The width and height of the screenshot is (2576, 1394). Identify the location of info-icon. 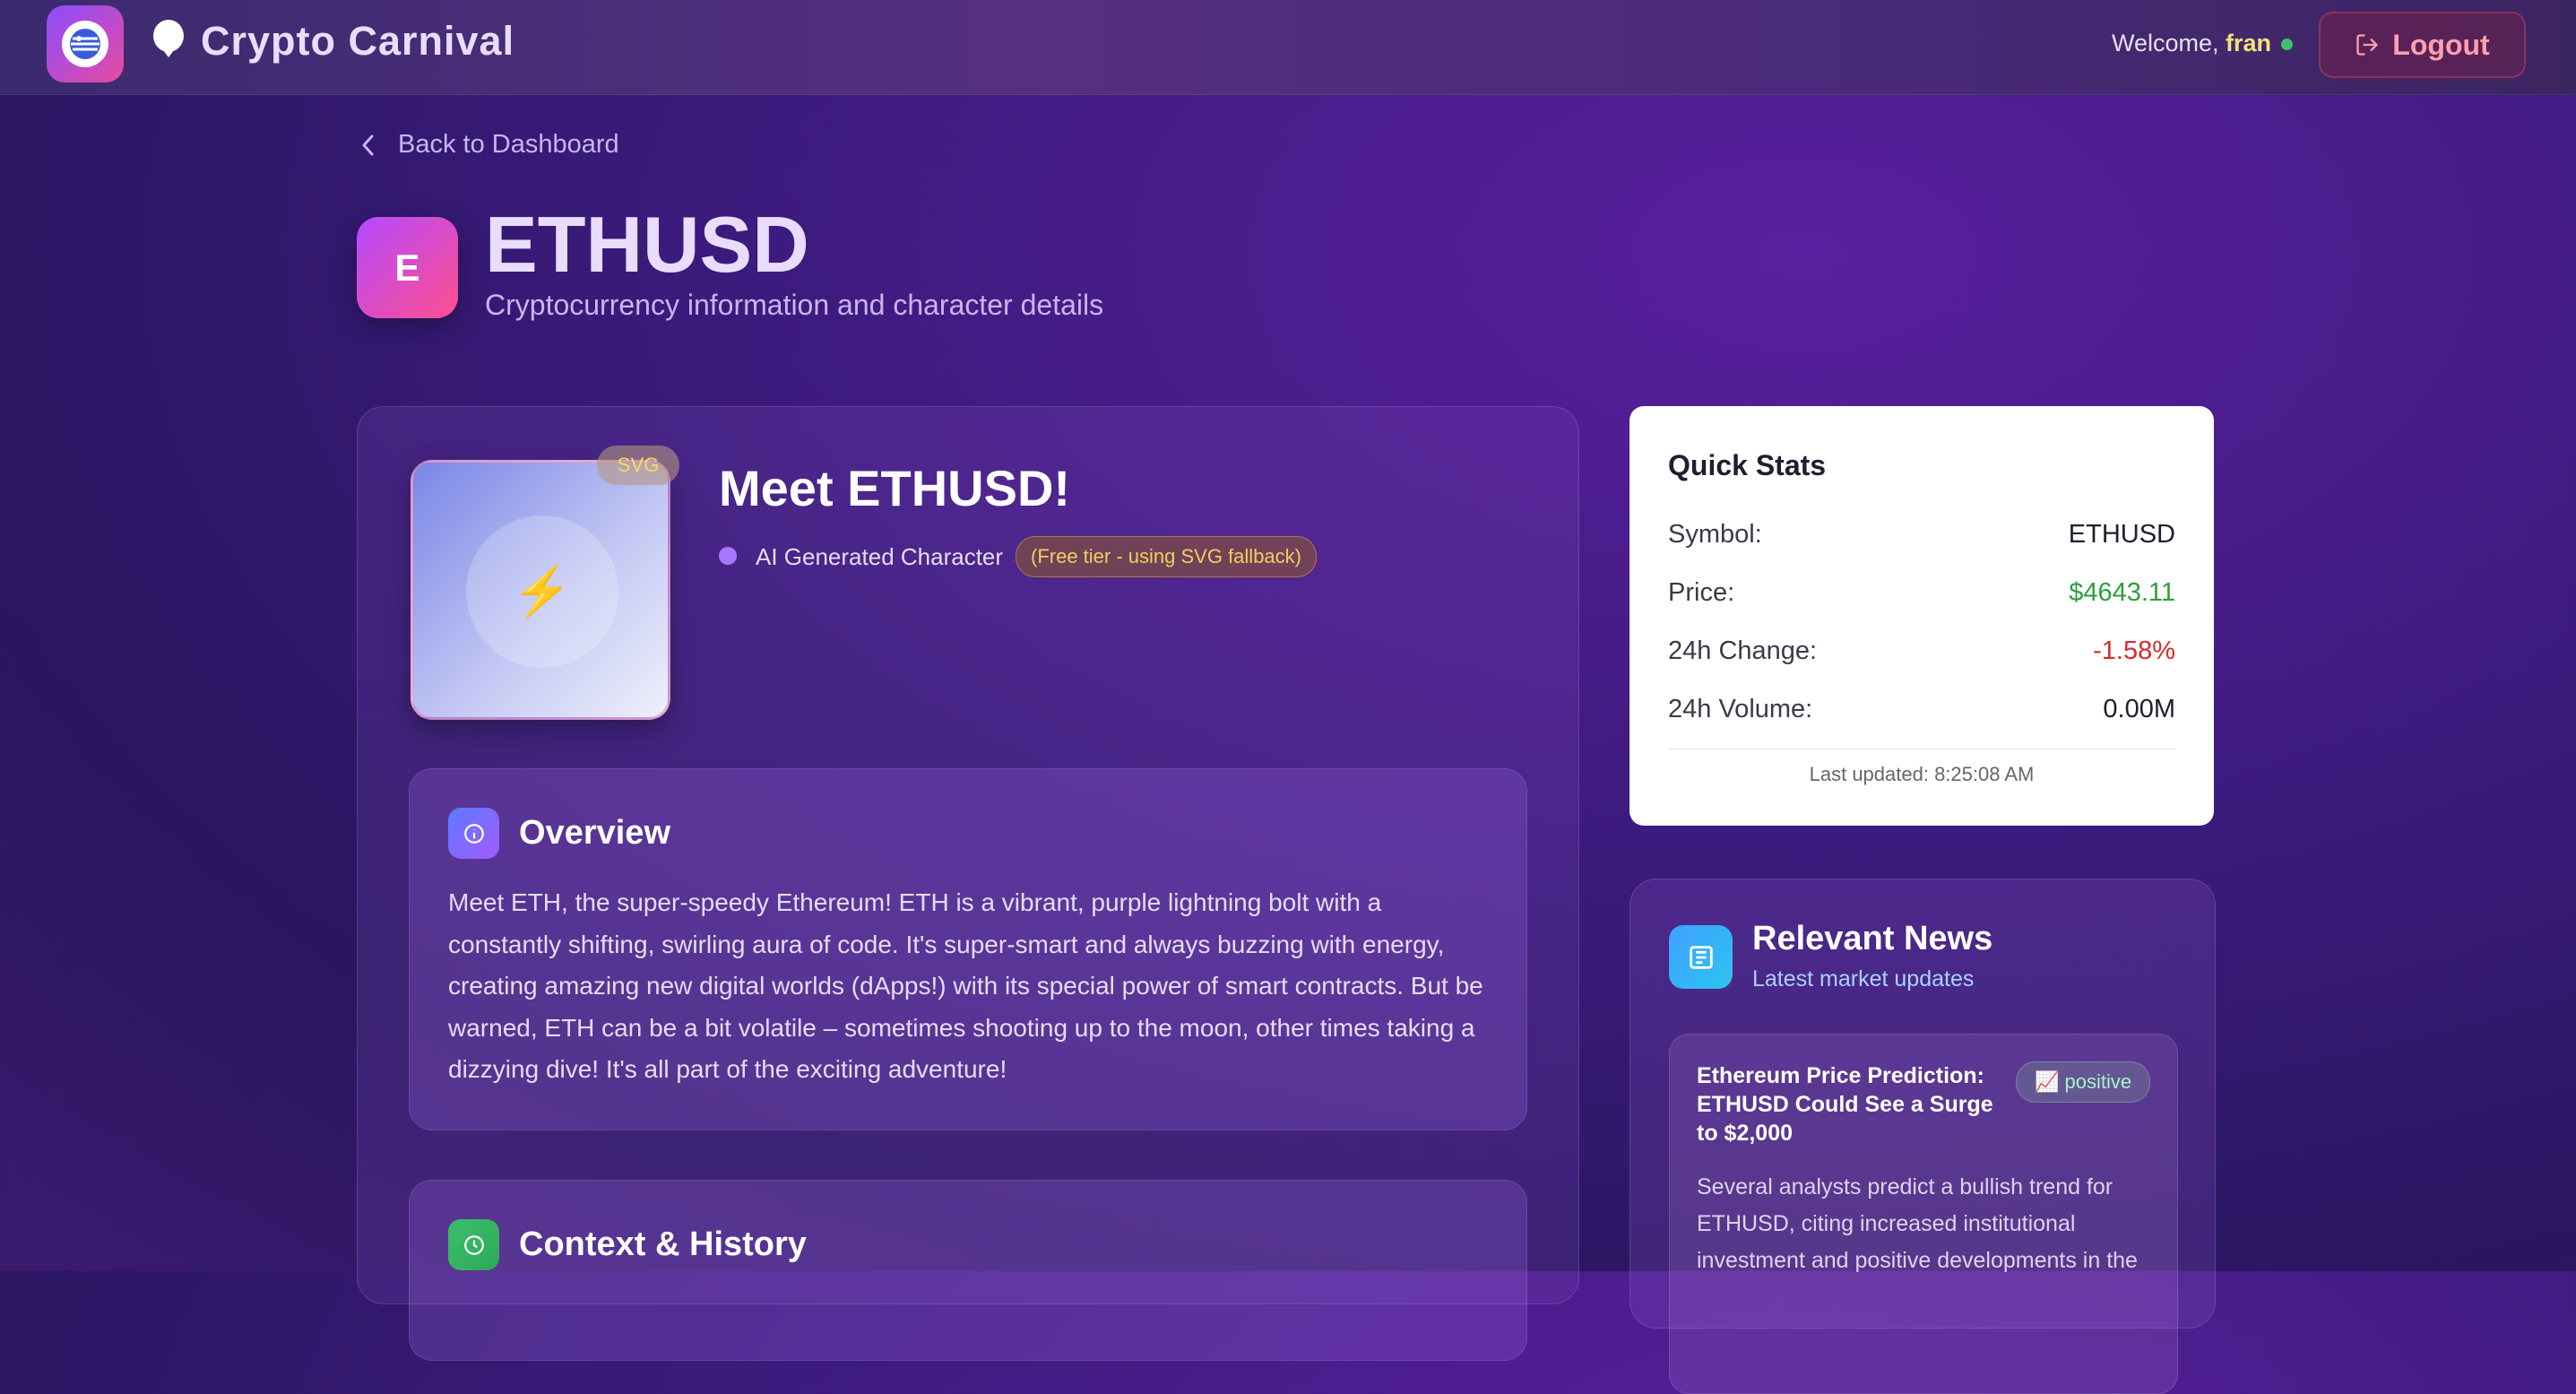
(473, 833).